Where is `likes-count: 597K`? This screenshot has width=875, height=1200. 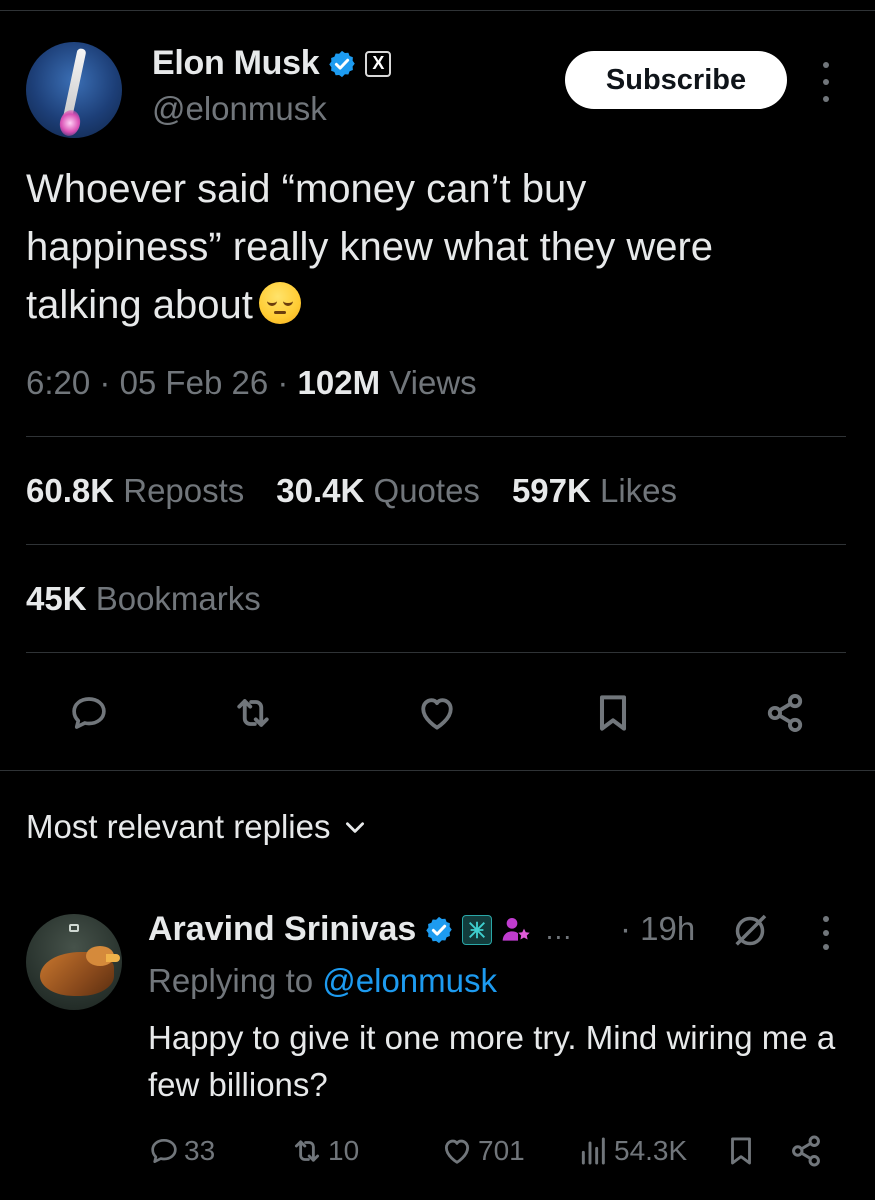 likes-count: 597K is located at coordinates (551, 490).